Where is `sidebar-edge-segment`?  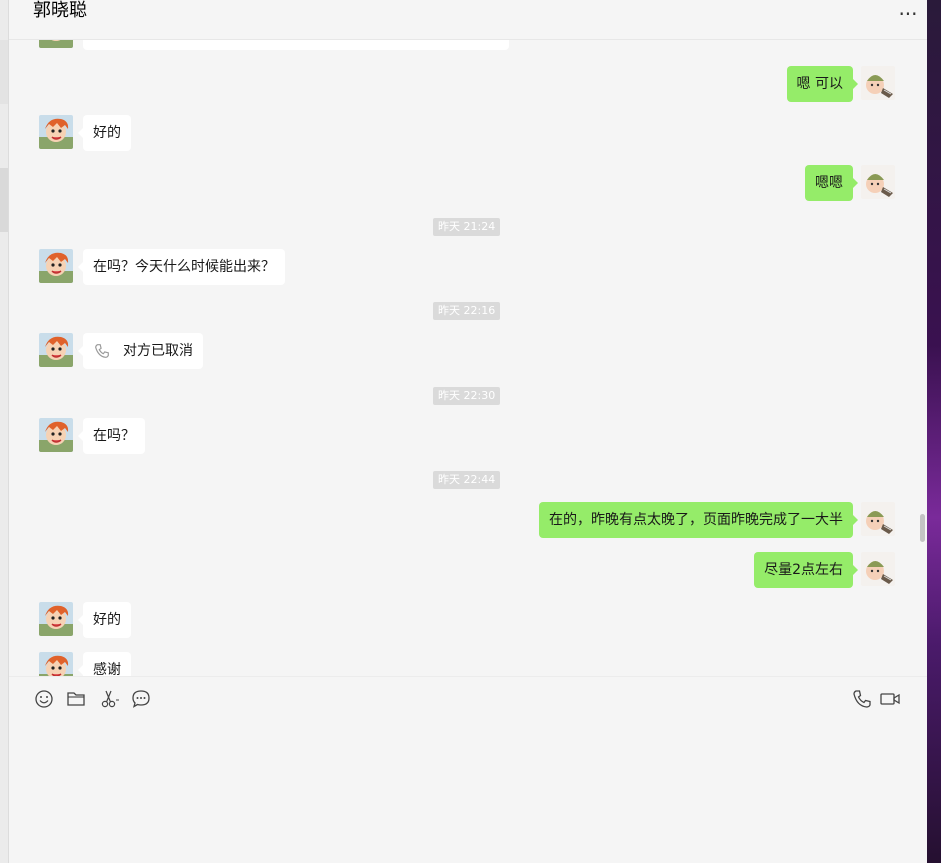
sidebar-edge-segment is located at coordinates (4, 72).